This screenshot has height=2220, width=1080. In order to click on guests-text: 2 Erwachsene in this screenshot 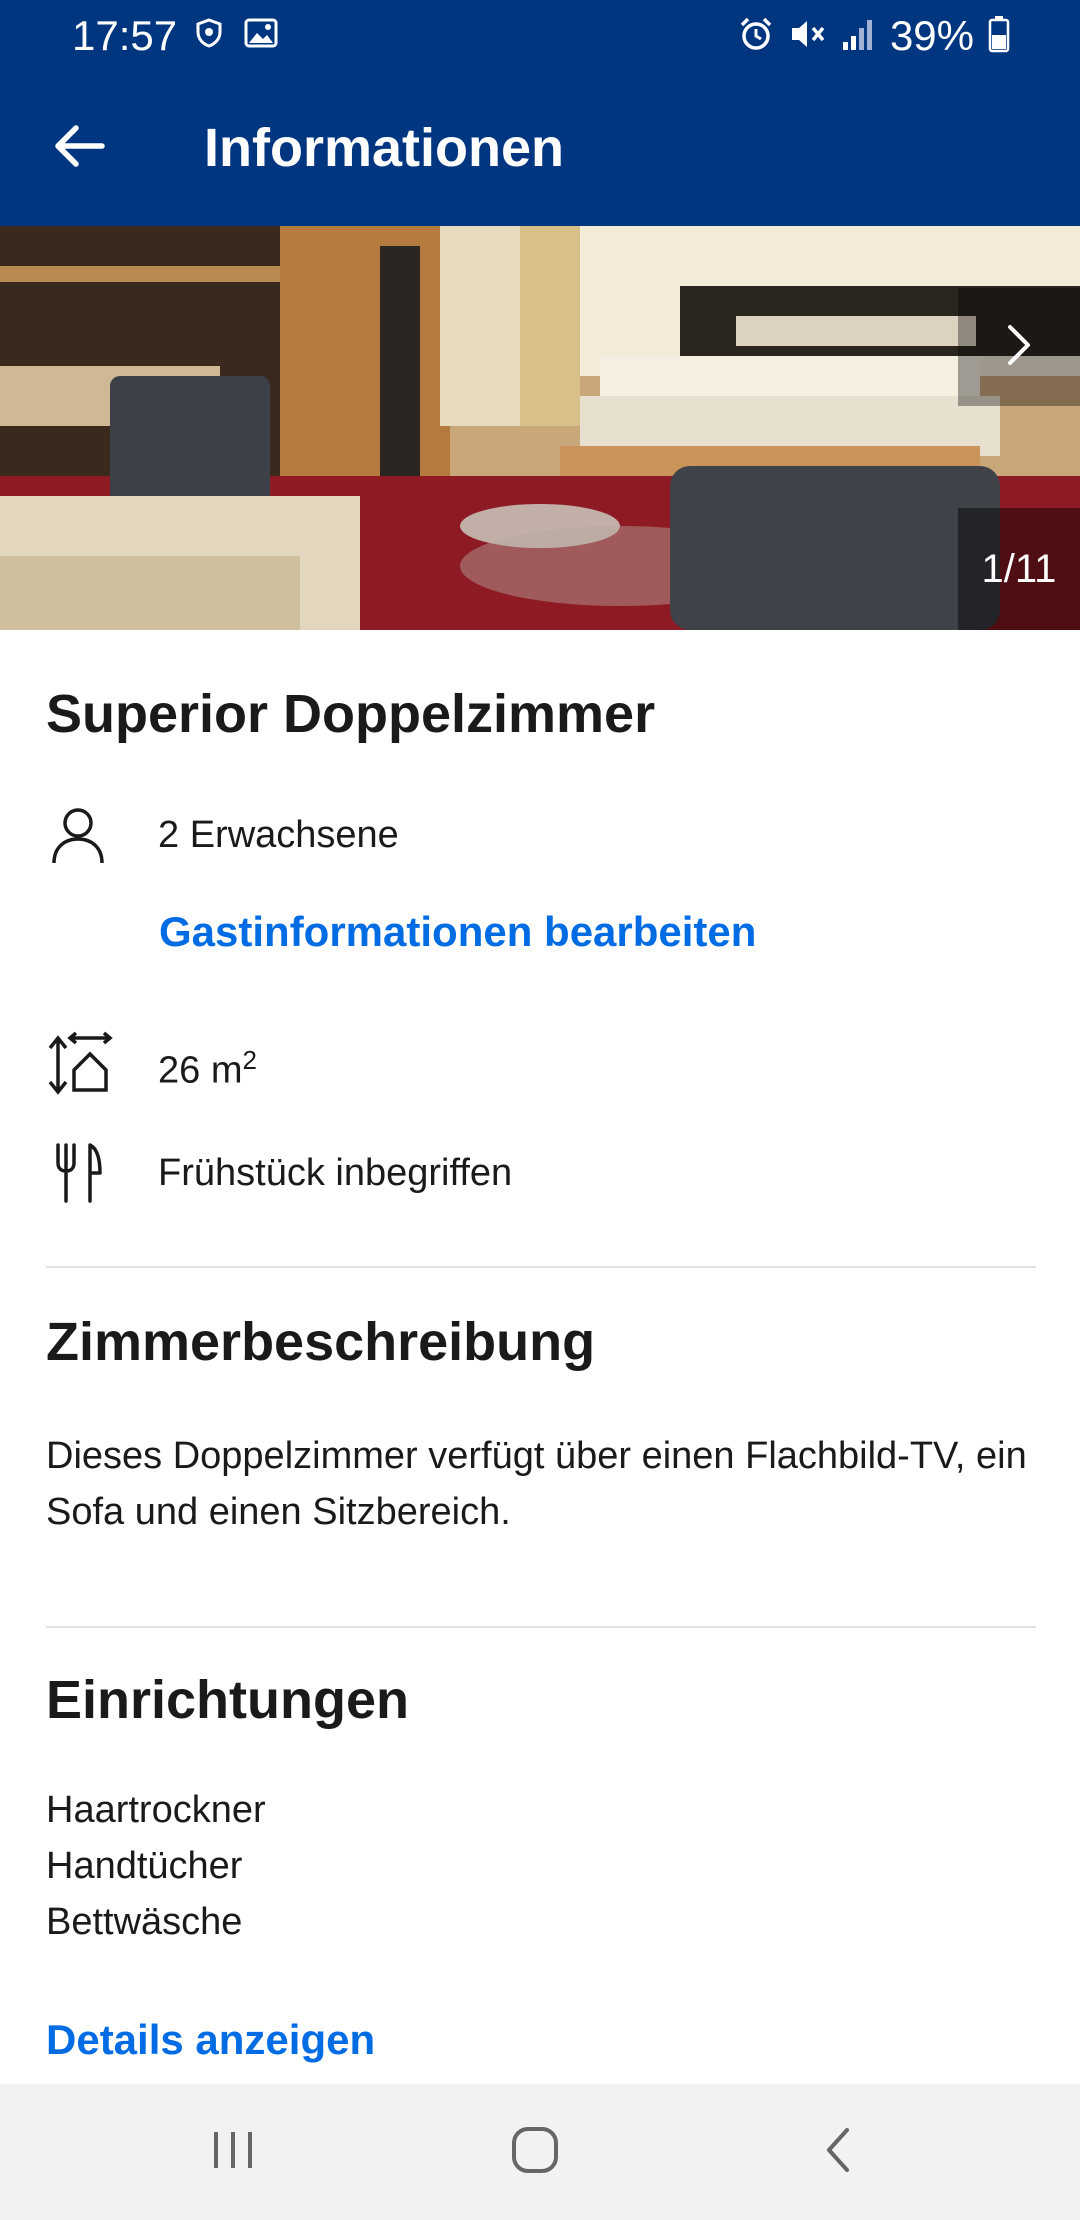, I will do `click(278, 835)`.